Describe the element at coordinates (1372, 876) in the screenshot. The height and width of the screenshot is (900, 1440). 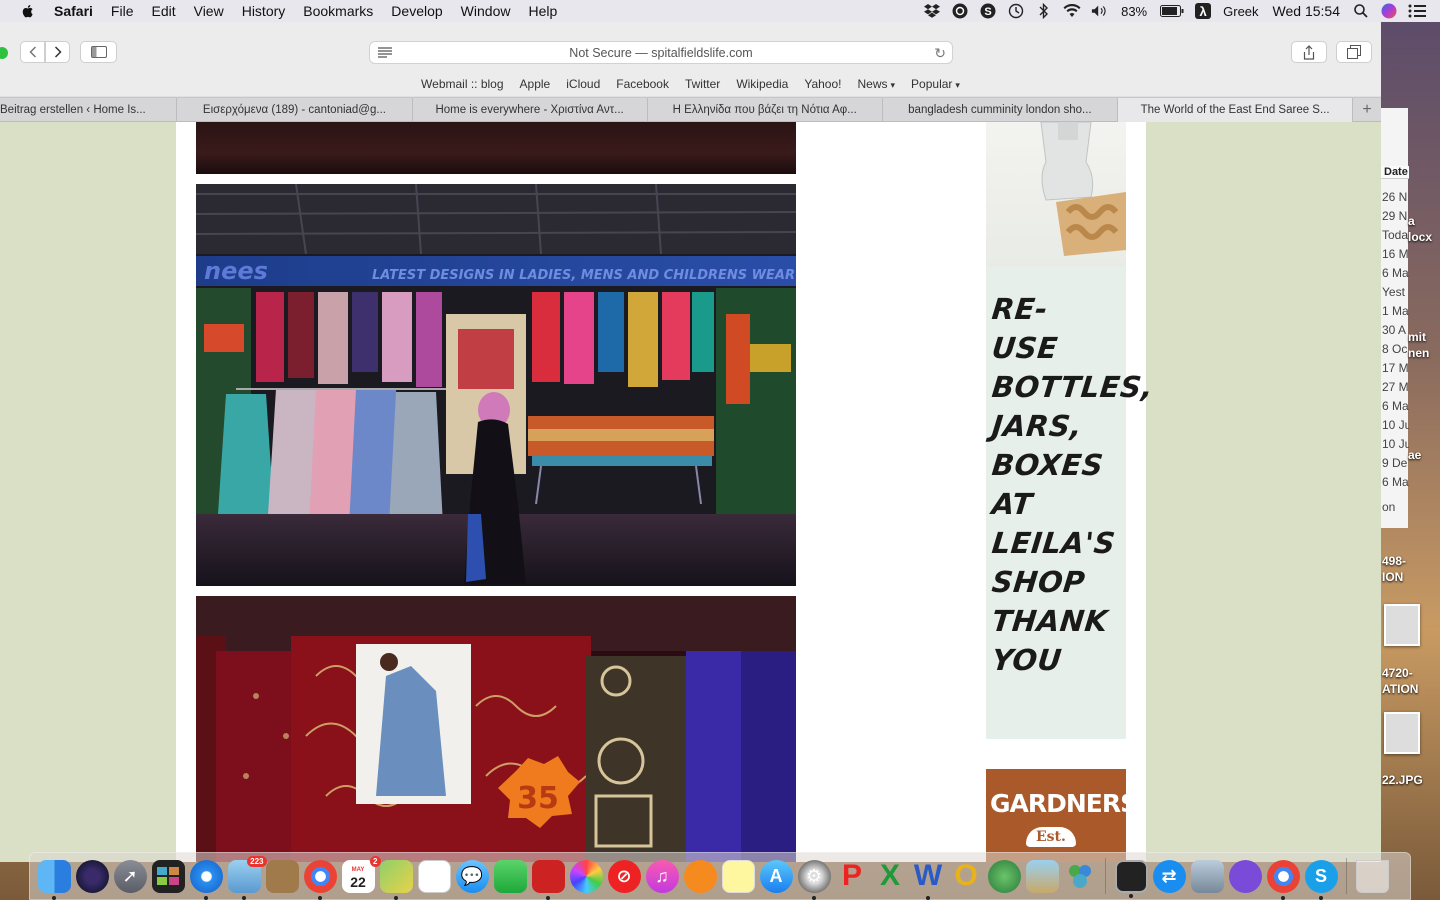
I see `trash-icon` at that location.